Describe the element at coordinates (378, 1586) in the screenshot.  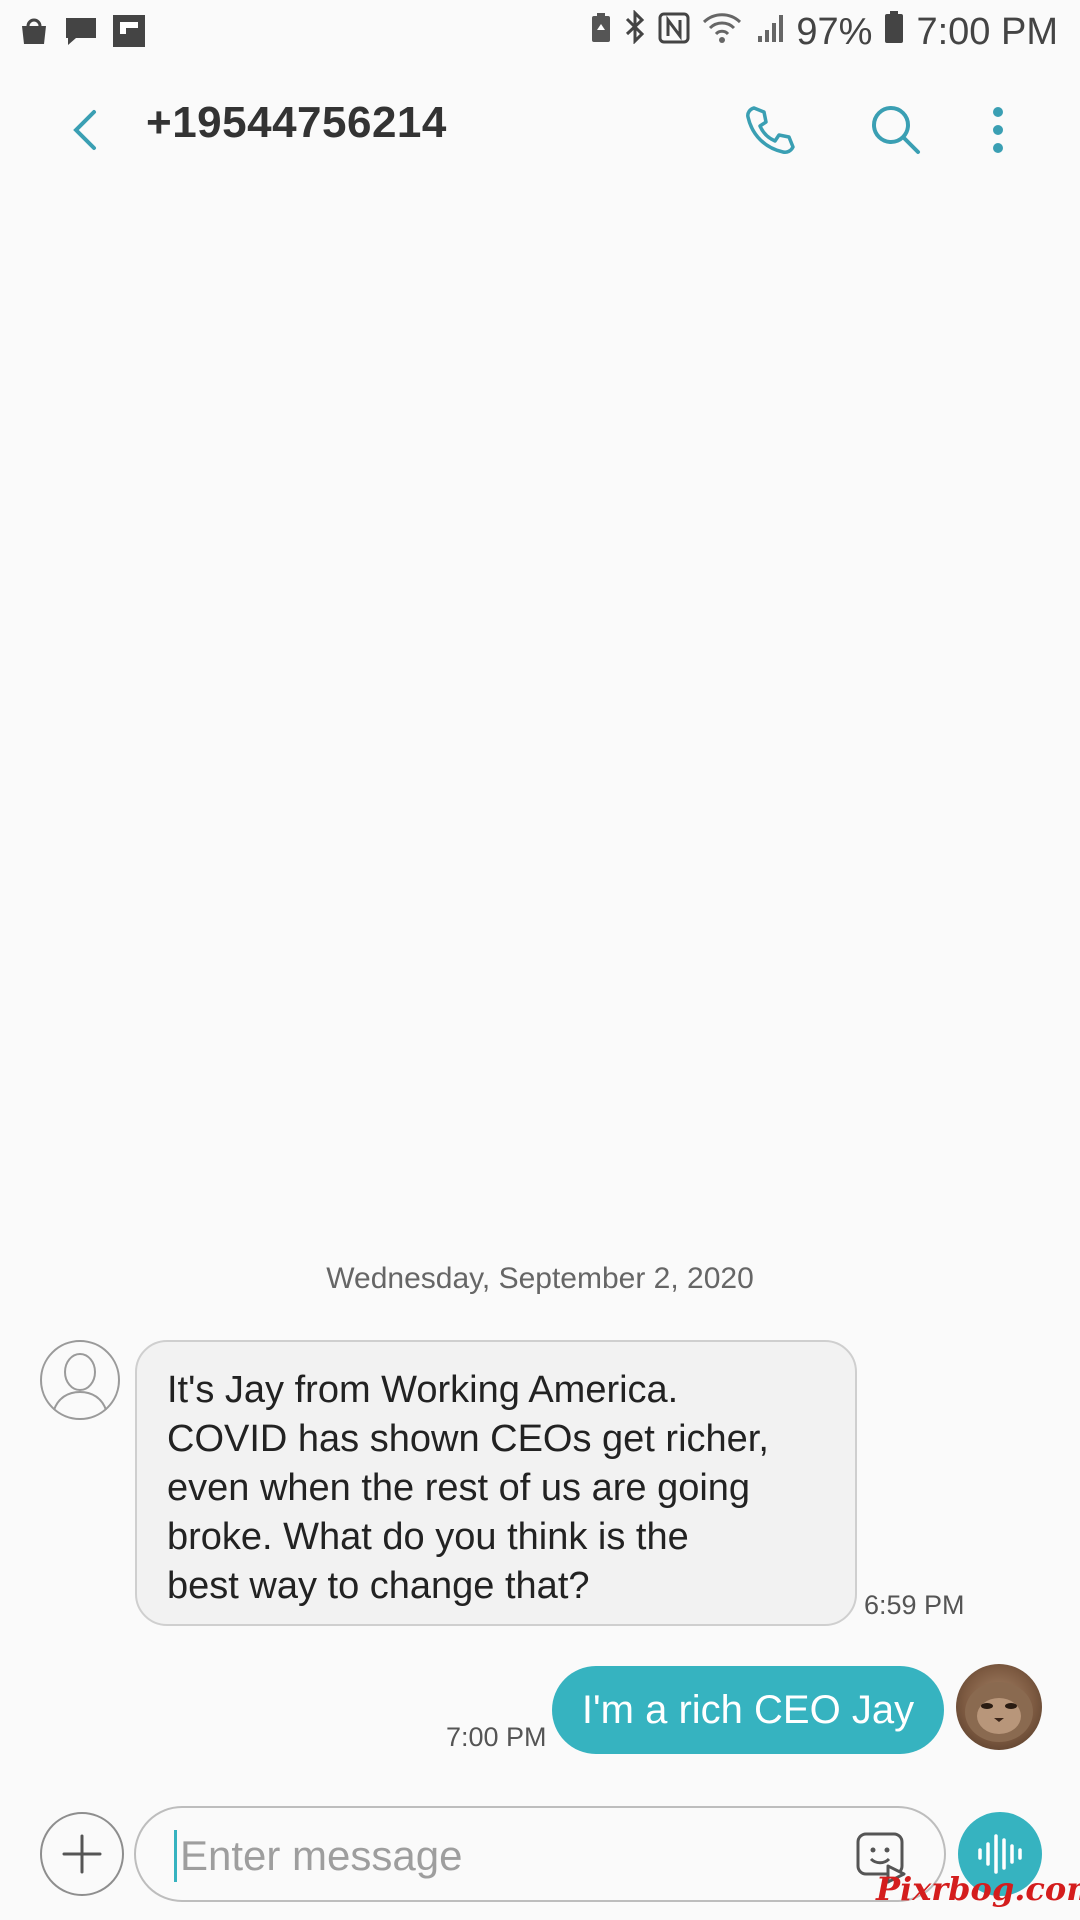
I see `message-line: best way to change that?` at that location.